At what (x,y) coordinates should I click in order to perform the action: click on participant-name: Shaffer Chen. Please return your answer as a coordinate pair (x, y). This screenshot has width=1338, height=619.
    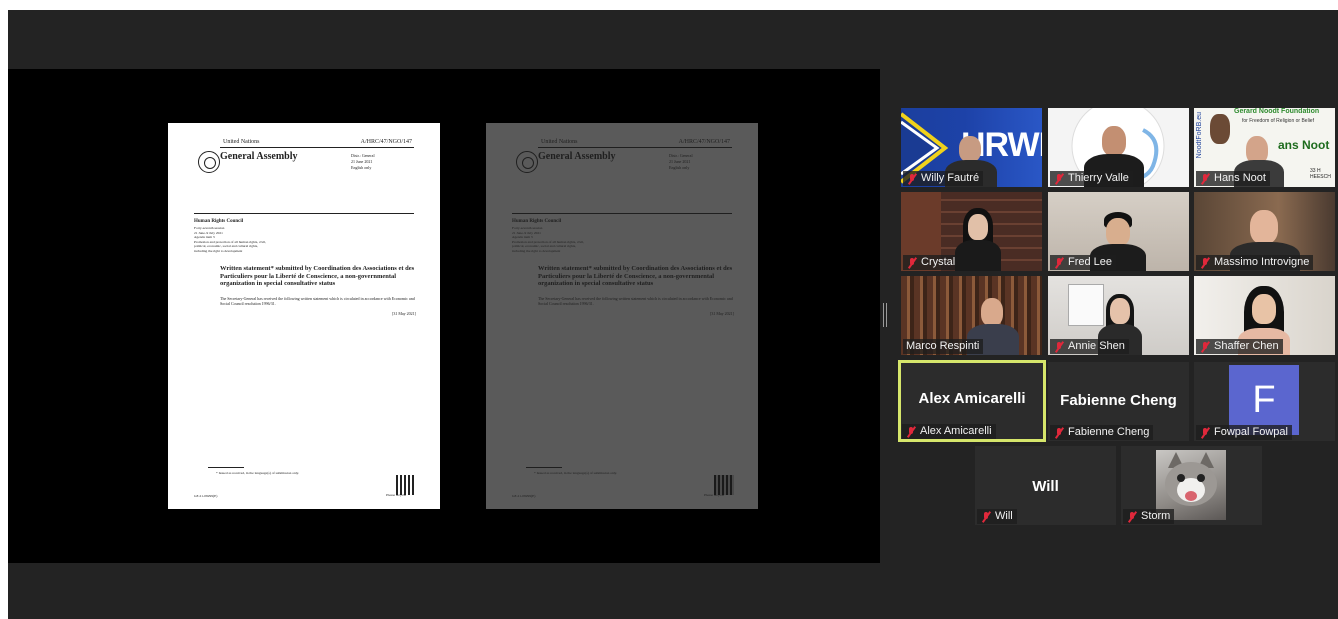
    Looking at the image, I should click on (1246, 346).